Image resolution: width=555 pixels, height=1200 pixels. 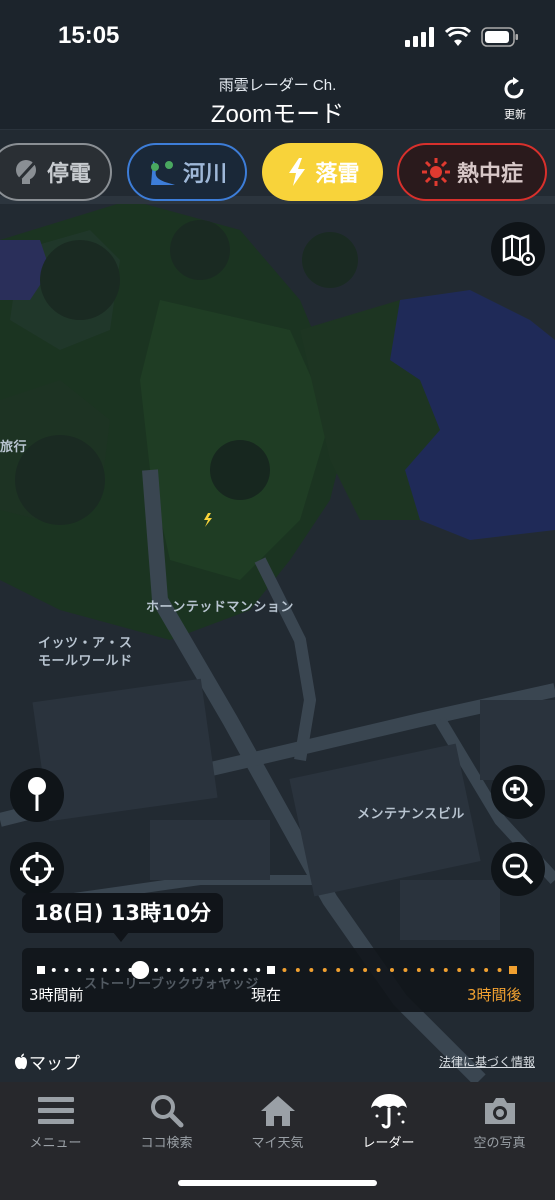 What do you see at coordinates (162, 173) in the screenshot?
I see `river-icon` at bounding box center [162, 173].